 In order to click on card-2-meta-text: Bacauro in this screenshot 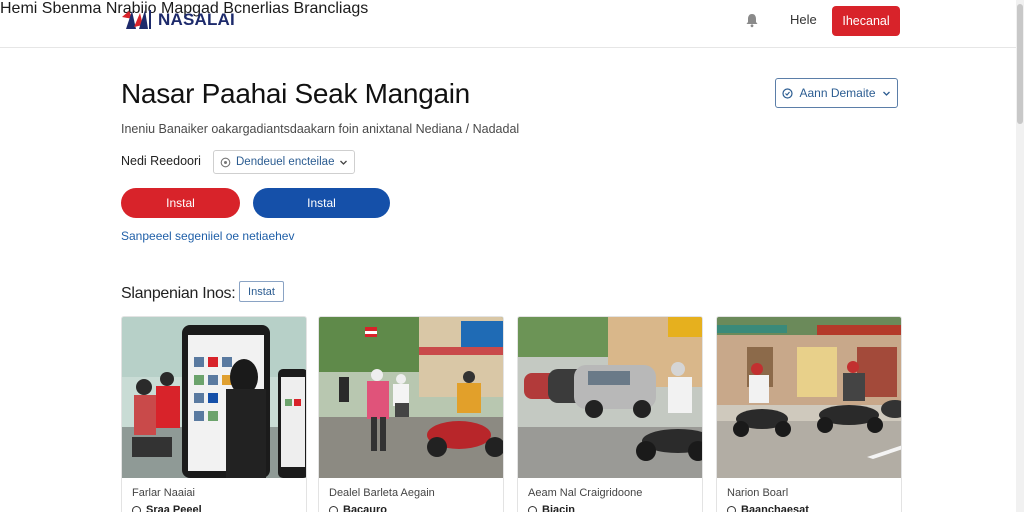, I will do `click(365, 508)`.